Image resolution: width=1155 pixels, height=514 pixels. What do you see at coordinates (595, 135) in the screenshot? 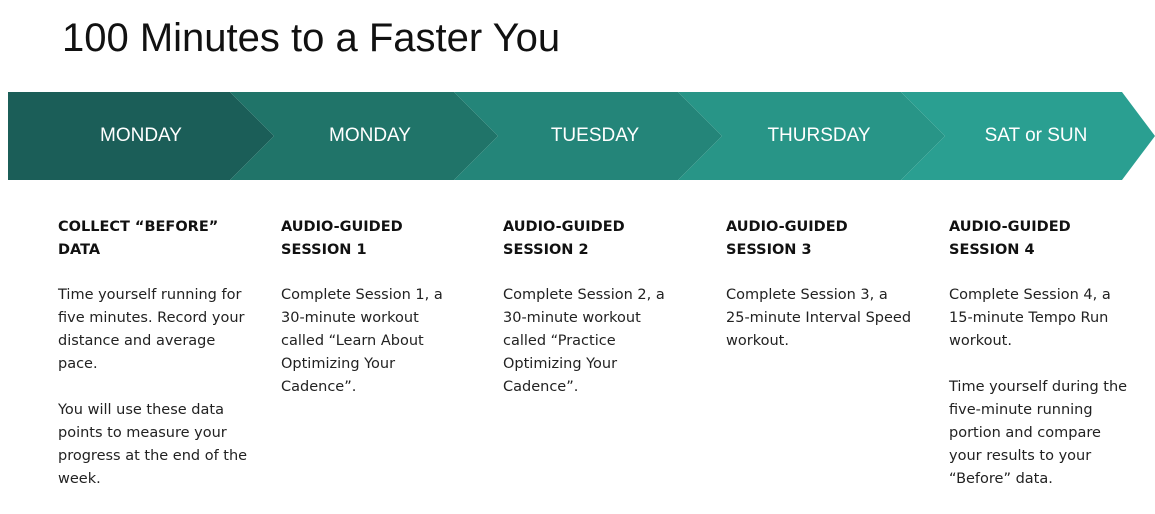
I see `day-label-3: TUESDAY` at bounding box center [595, 135].